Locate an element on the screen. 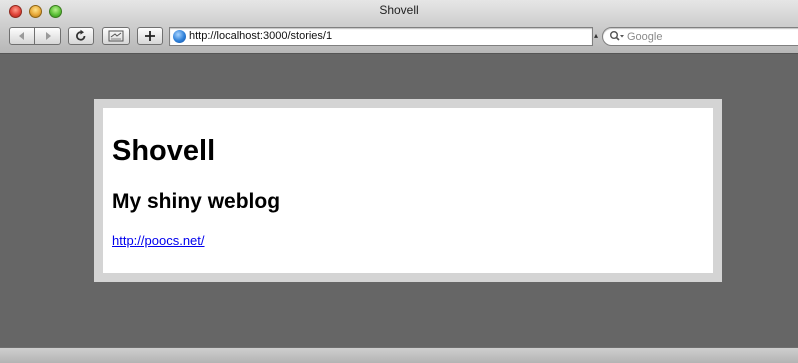 Image resolution: width=798 pixels, height=363 pixels. snapback-icon is located at coordinates (116, 36).